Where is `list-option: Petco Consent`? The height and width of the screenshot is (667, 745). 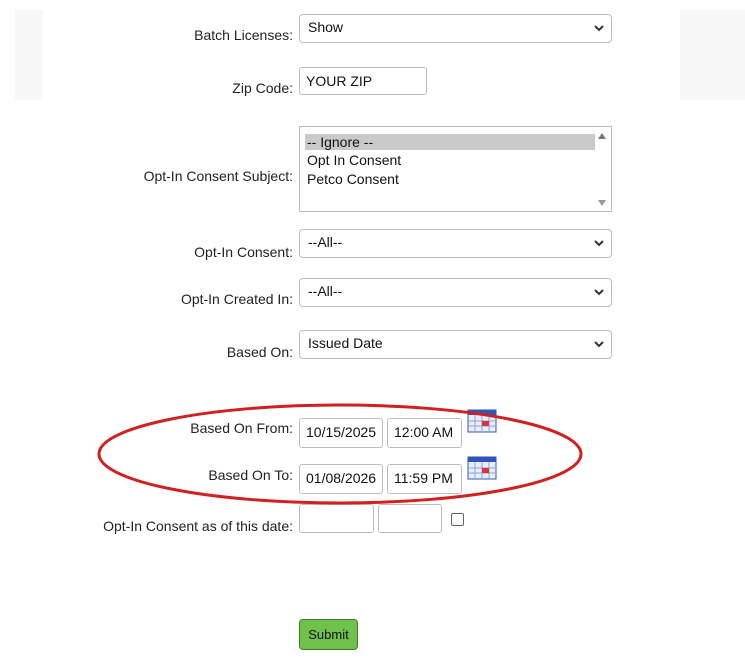
list-option: Petco Consent is located at coordinates (450, 179).